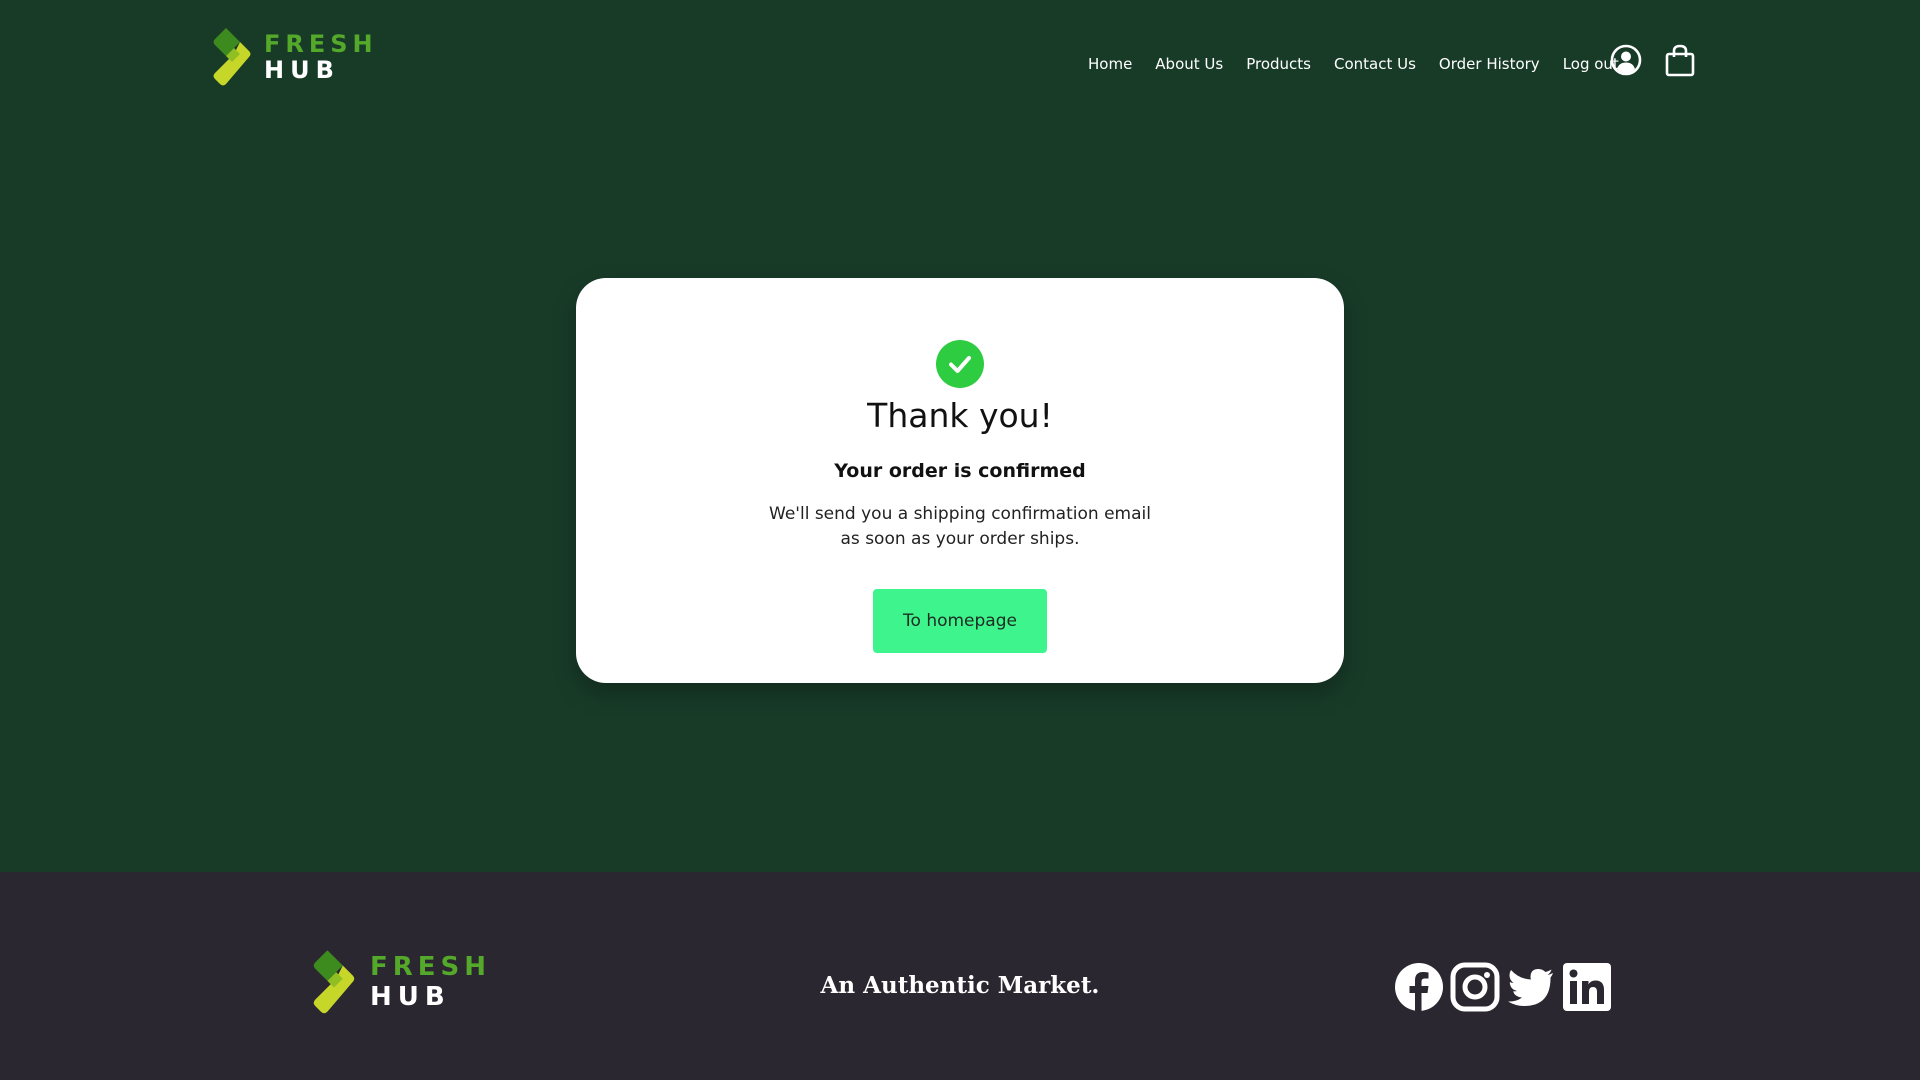  Describe the element at coordinates (960, 621) in the screenshot. I see `to-homepage-button: To homepage` at that location.